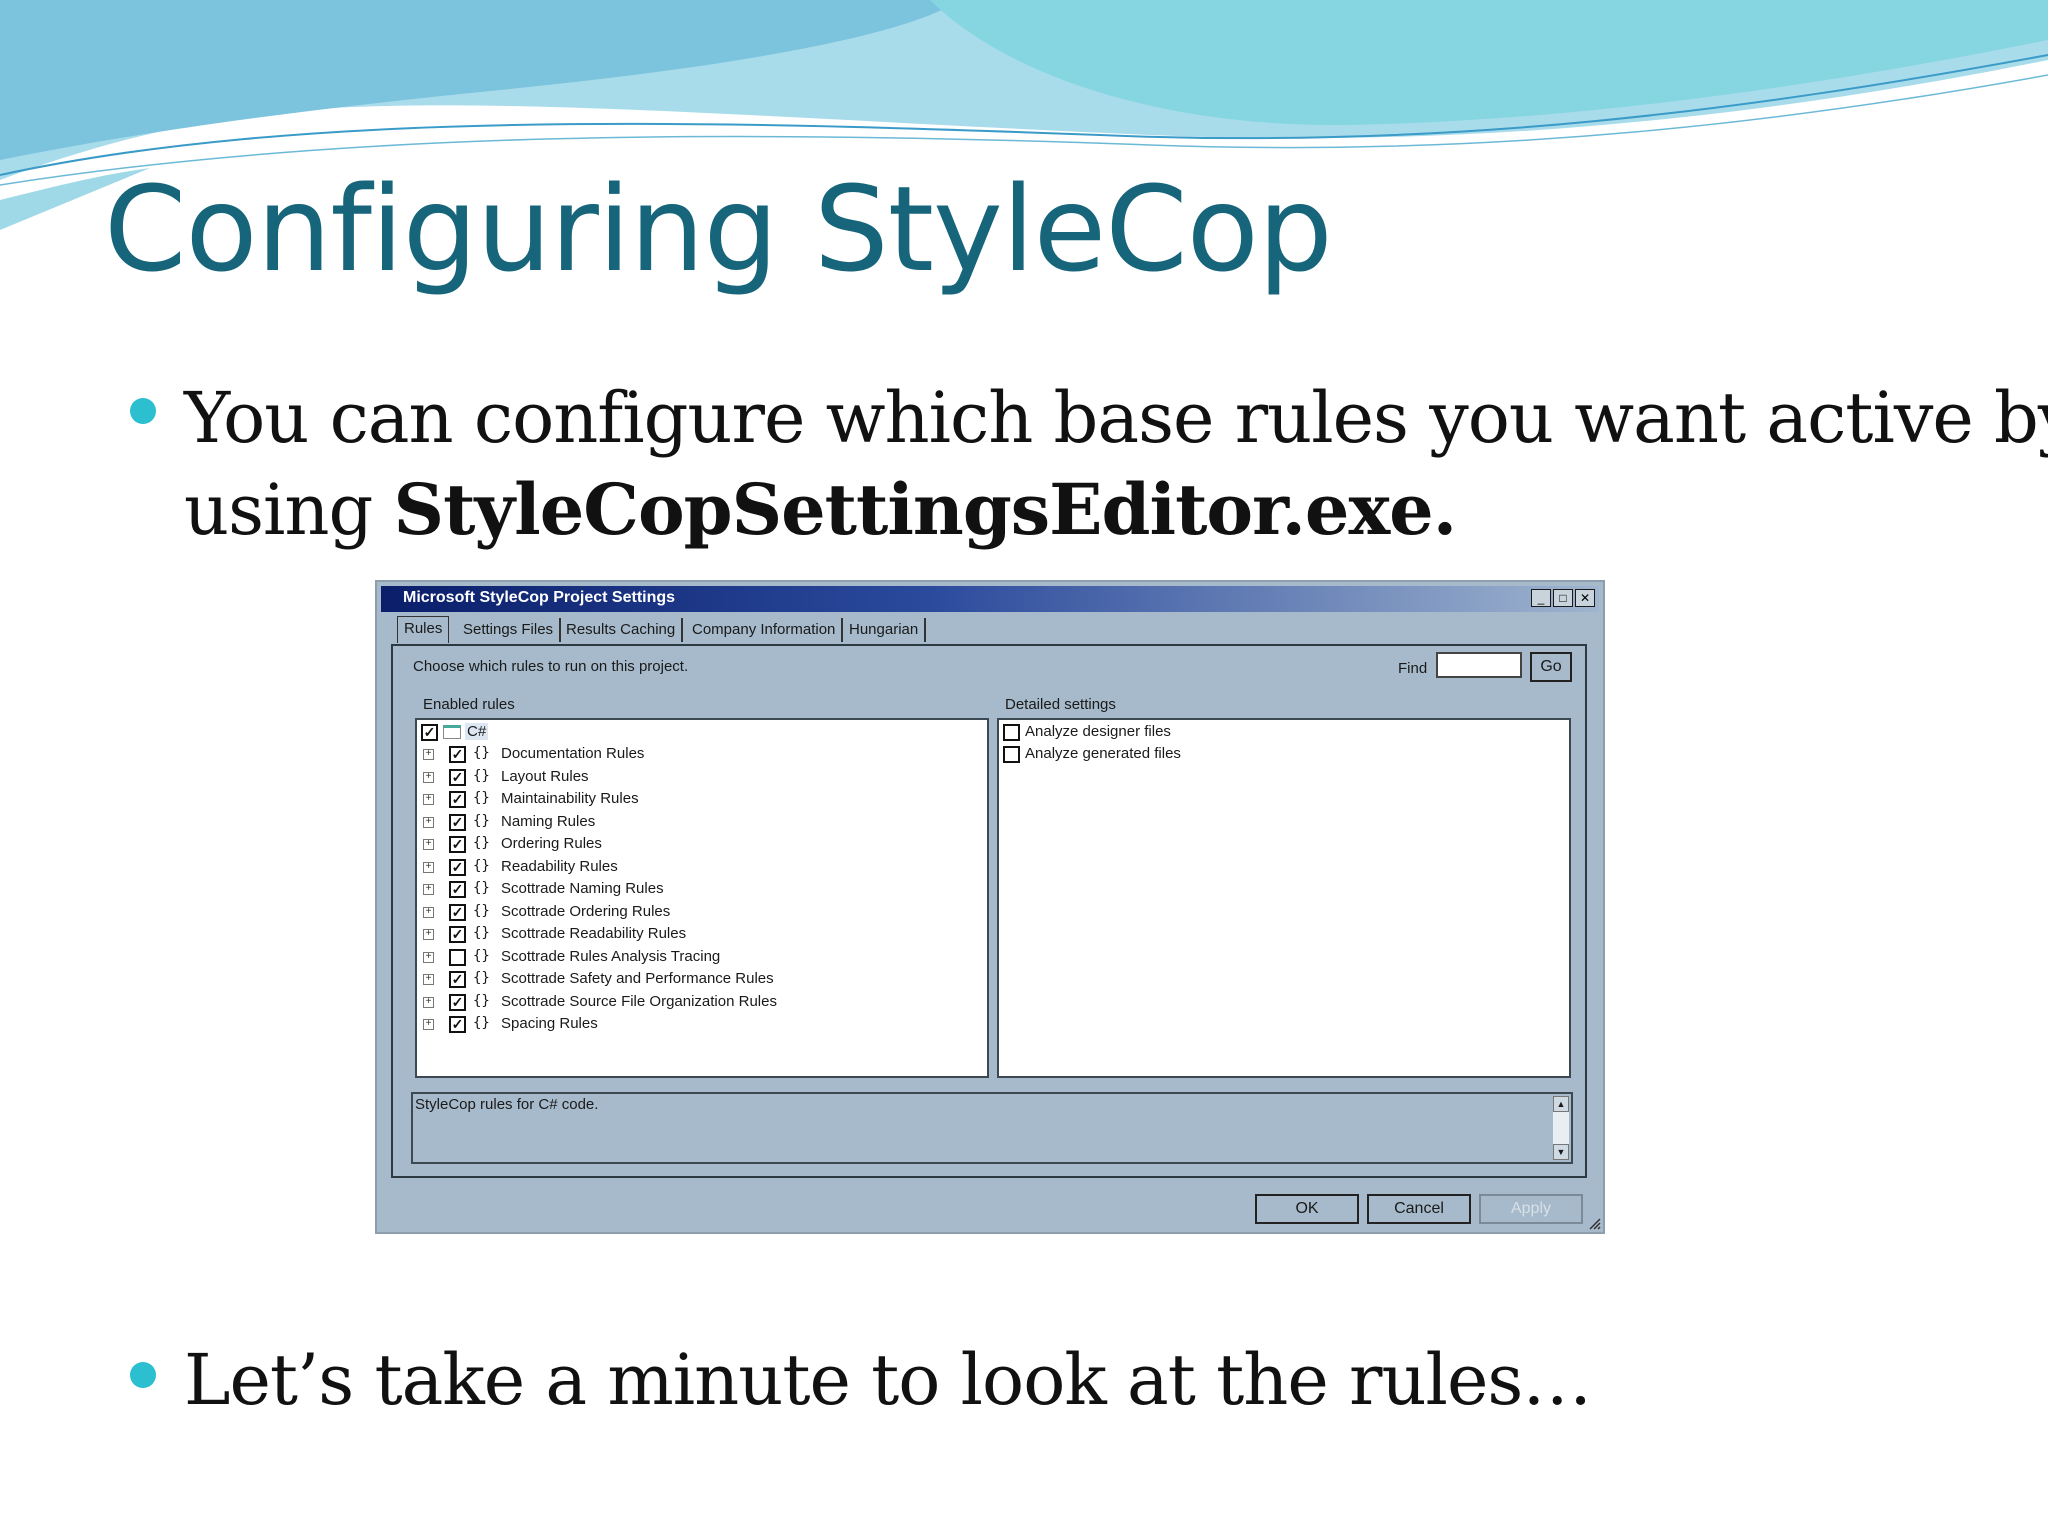 The image size is (2048, 1536). I want to click on slide-title: Configuring StyleCop, so click(718, 229).